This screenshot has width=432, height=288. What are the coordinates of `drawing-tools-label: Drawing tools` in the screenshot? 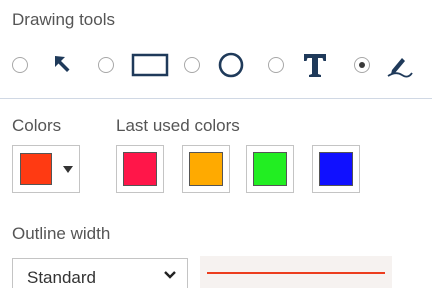 It's located at (63, 19).